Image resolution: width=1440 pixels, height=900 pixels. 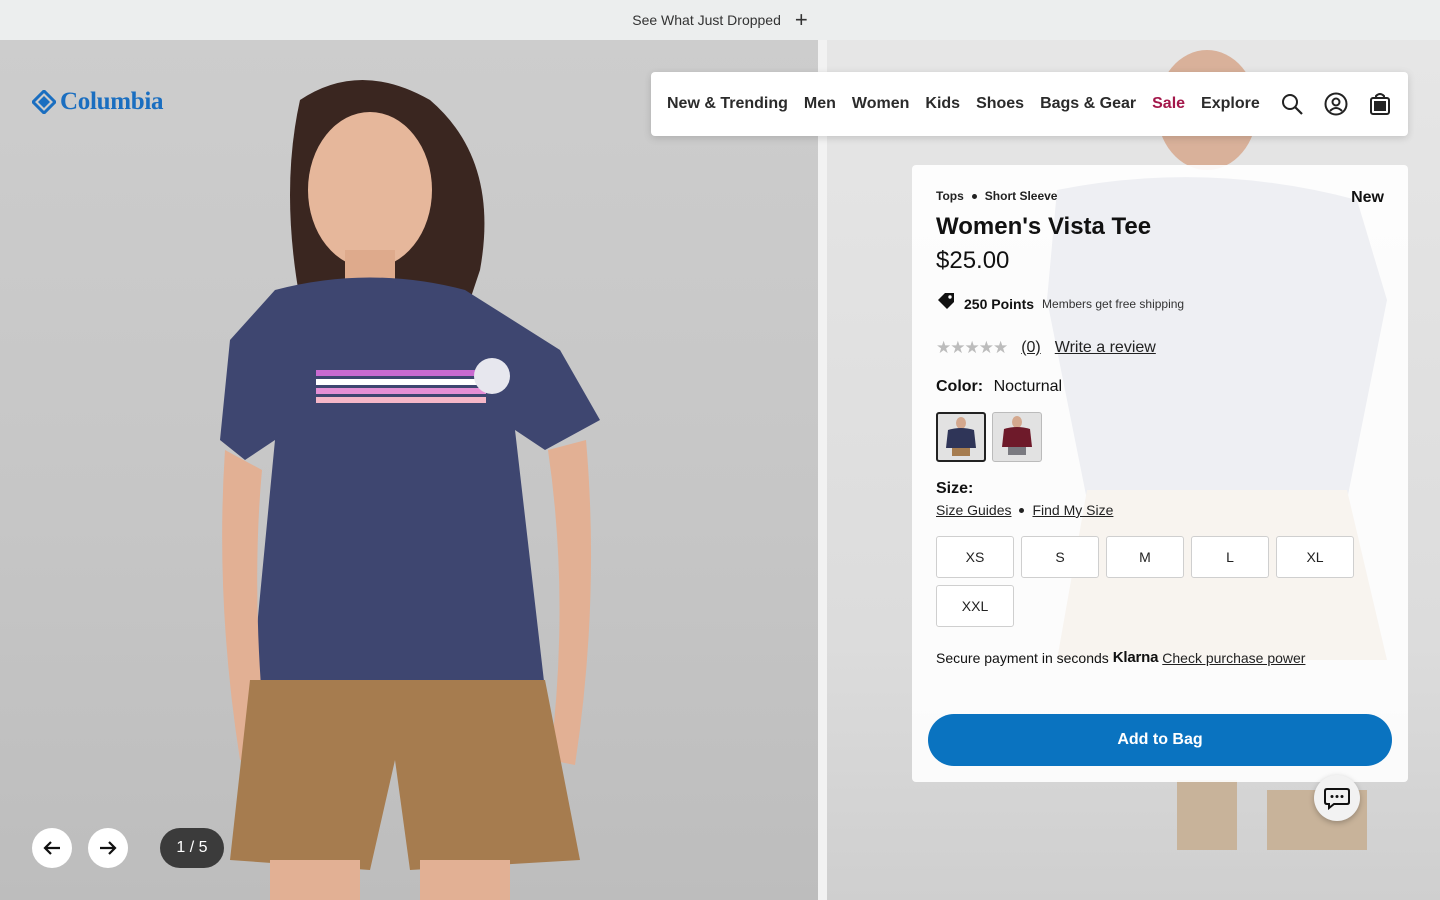 I want to click on gallery-prev-button, so click(x=52, y=848).